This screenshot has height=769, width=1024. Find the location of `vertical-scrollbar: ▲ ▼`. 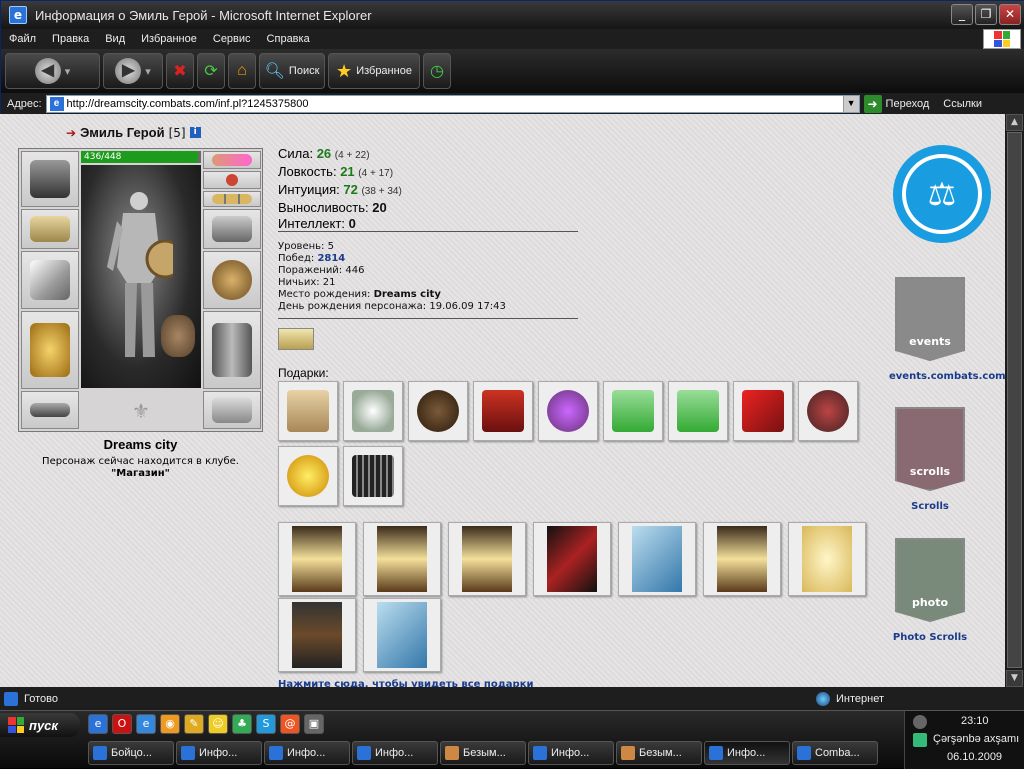

vertical-scrollbar: ▲ ▼ is located at coordinates (1014, 400).